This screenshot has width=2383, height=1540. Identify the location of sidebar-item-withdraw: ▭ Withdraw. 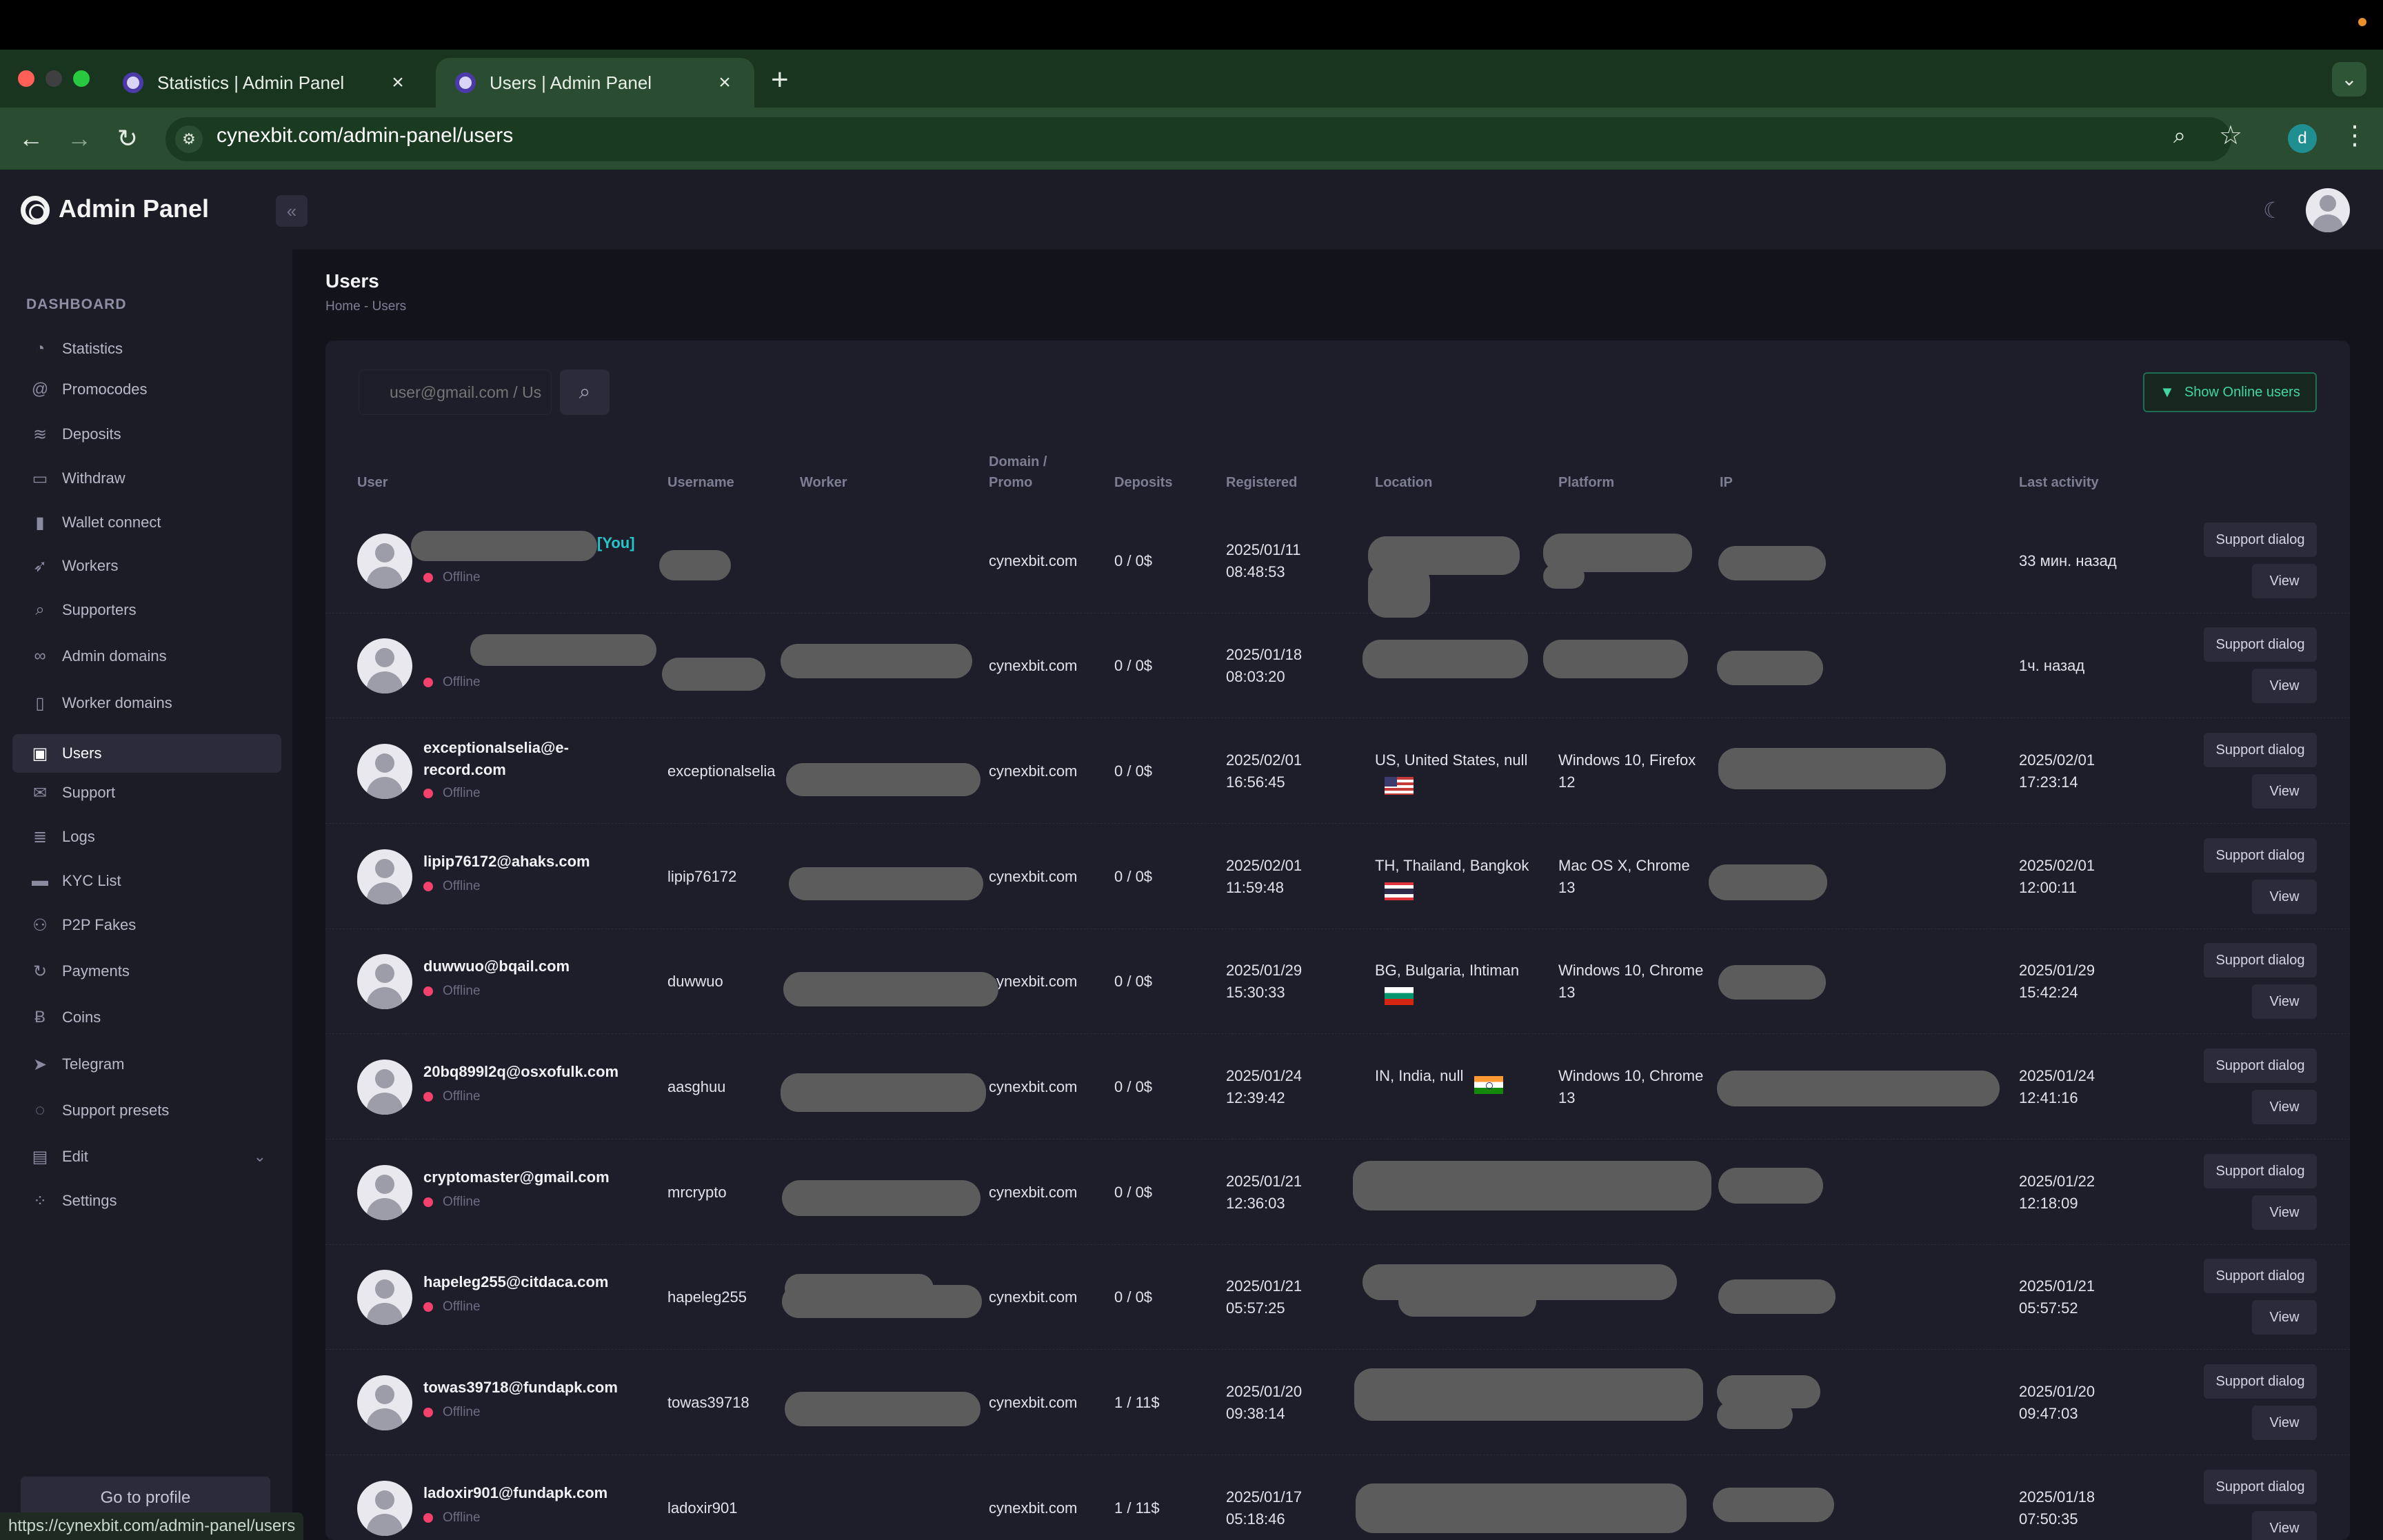
(146, 479).